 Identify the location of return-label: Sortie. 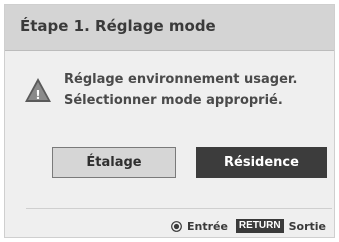
(307, 226).